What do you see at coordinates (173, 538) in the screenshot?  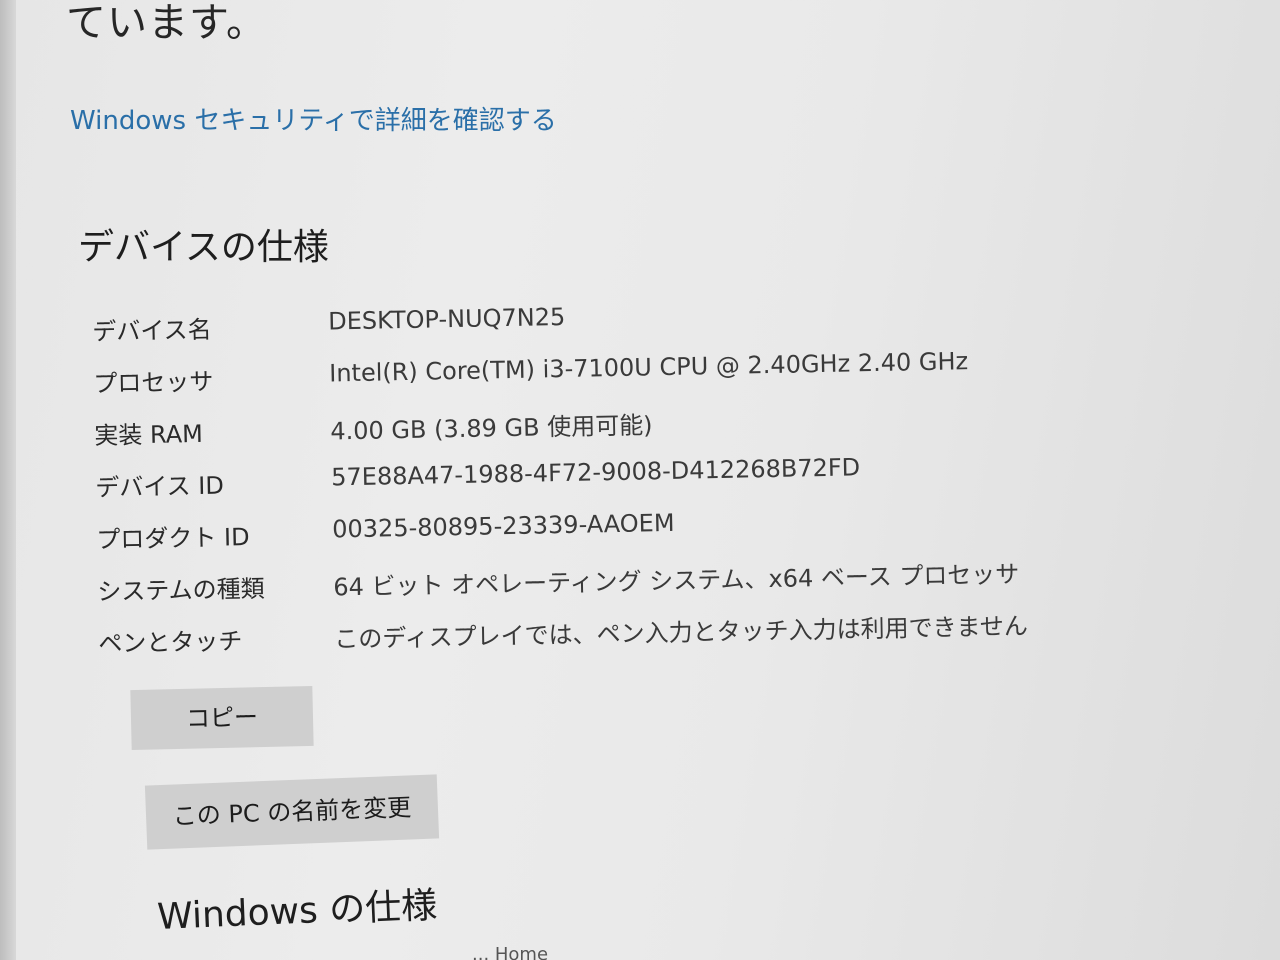 I see `spec-label: プロダクト ID` at bounding box center [173, 538].